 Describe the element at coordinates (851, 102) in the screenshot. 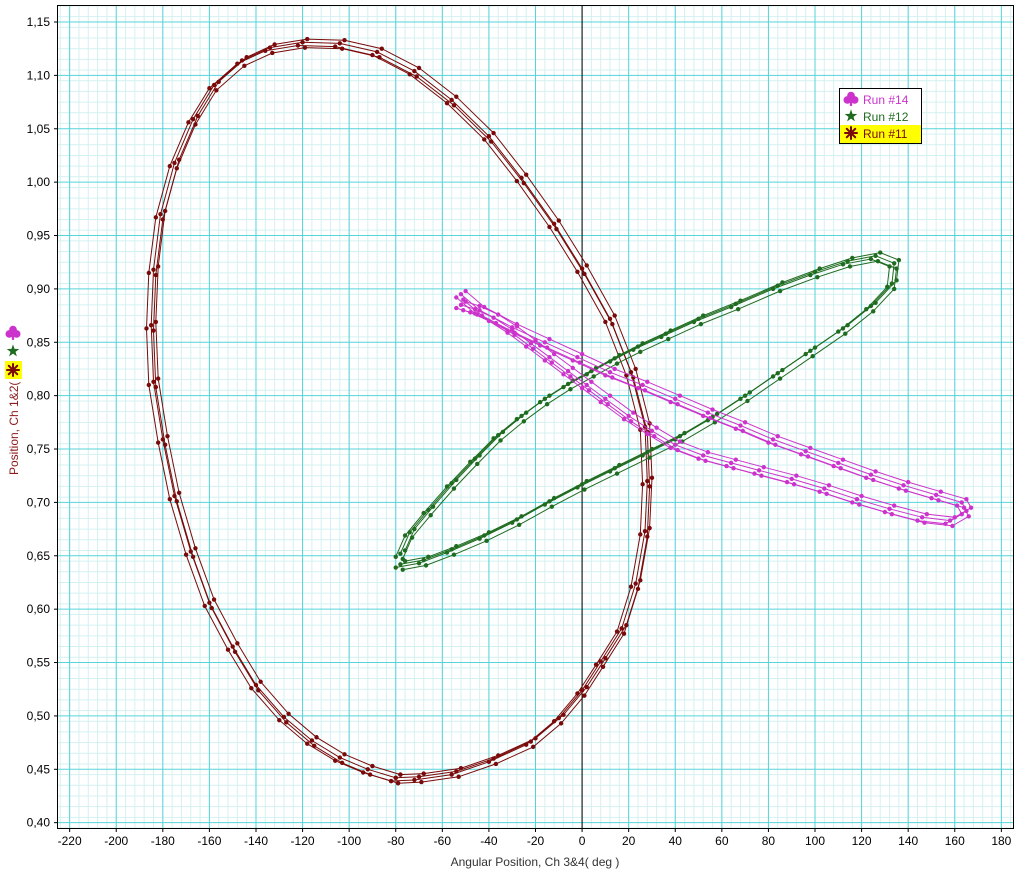

I see `club-stem` at that location.